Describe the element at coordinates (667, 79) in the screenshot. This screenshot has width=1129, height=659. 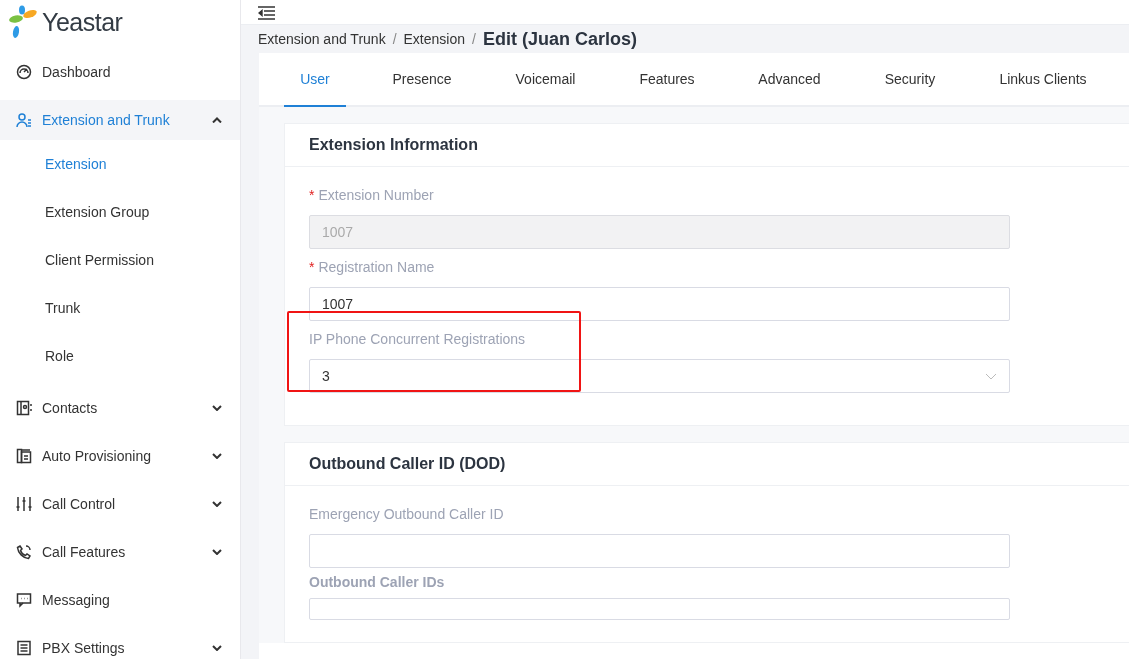
I see `tab: Features` at that location.